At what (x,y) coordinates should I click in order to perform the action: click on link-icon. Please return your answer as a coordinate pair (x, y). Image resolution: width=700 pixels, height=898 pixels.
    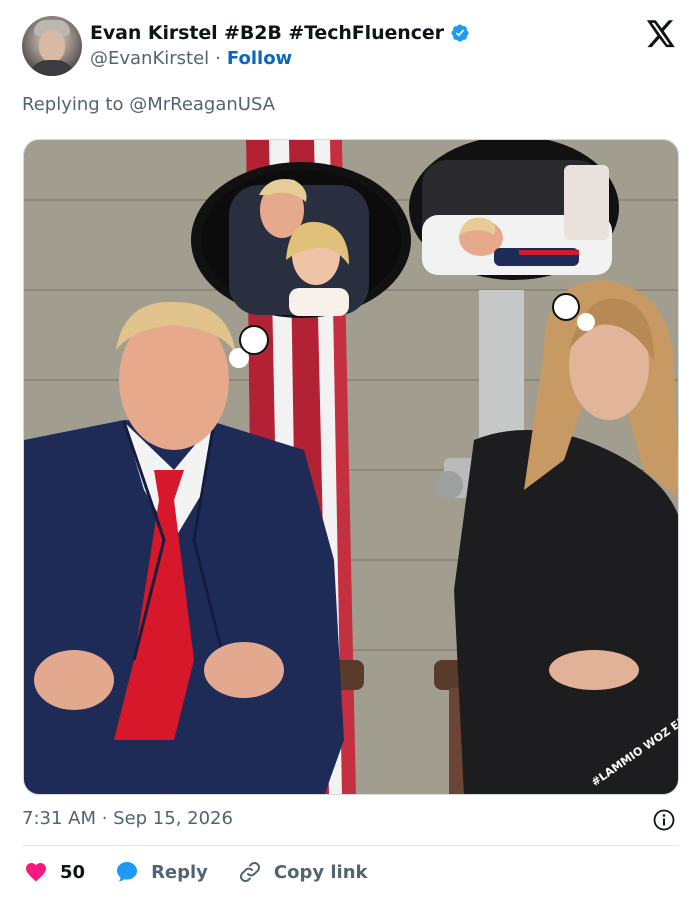
    Looking at the image, I should click on (249, 872).